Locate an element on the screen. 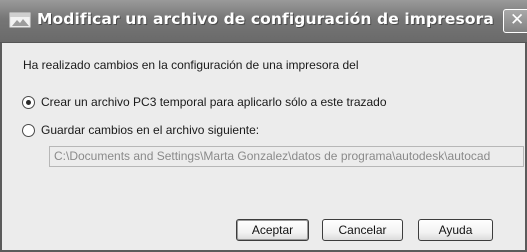  option-save-to-file: Guardar cambios en el archivo siguiente: is located at coordinates (140, 130).